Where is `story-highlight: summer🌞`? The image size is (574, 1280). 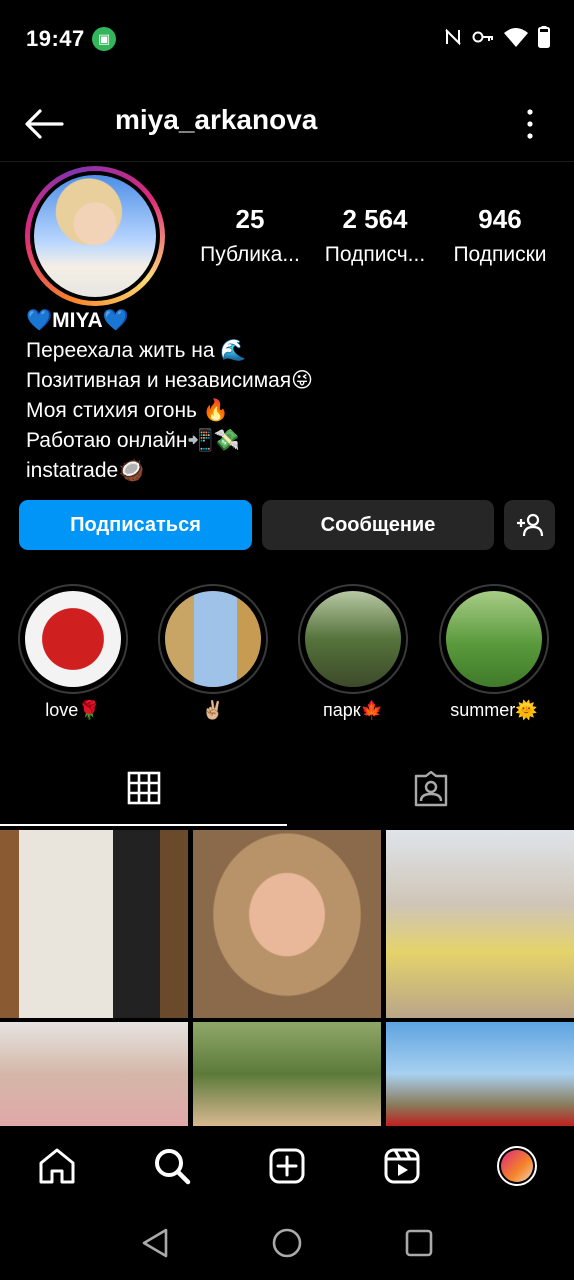
story-highlight: summer🌞 is located at coordinates (494, 652).